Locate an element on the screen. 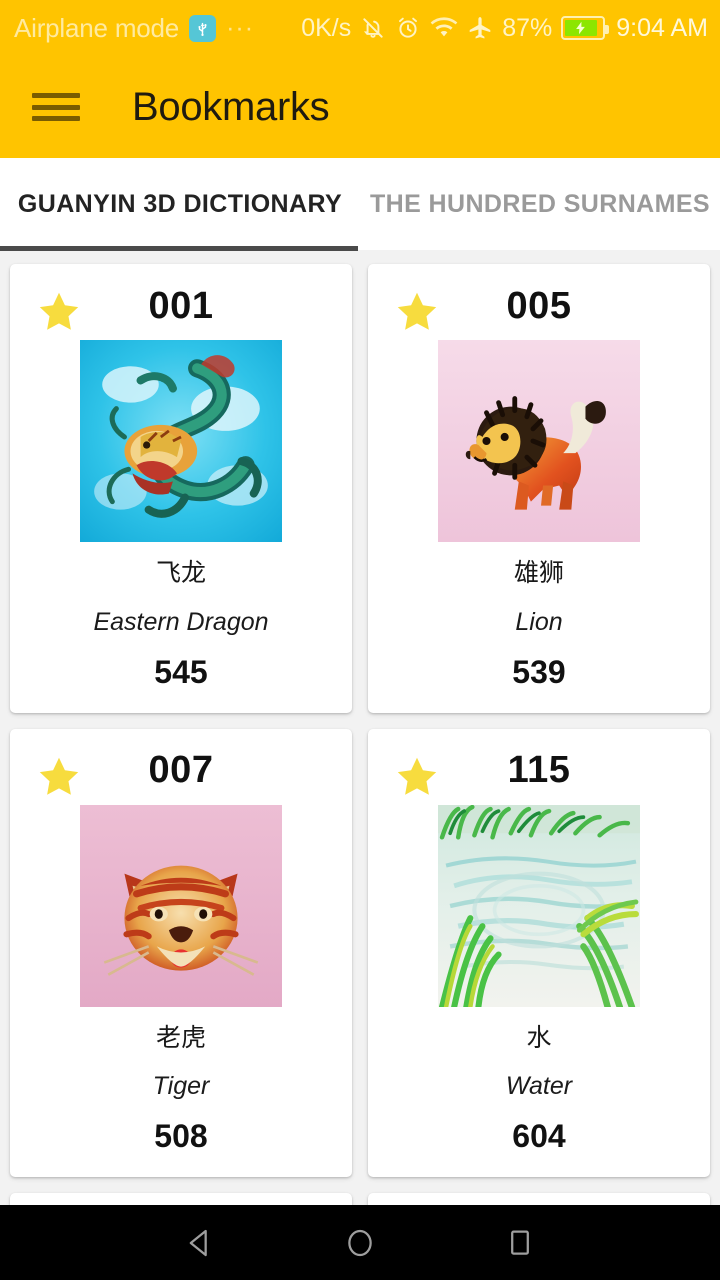  water-thumbnail is located at coordinates (539, 905).